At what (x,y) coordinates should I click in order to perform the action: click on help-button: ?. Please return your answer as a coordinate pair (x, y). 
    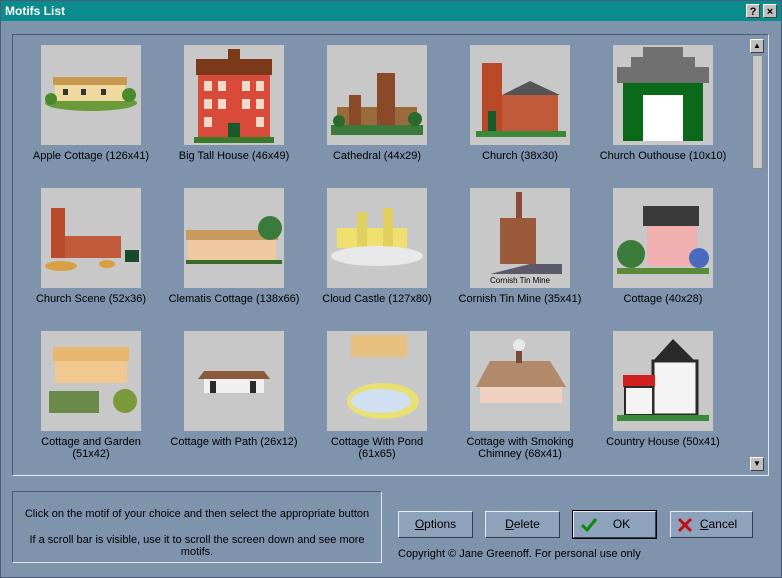
    Looking at the image, I should click on (753, 11).